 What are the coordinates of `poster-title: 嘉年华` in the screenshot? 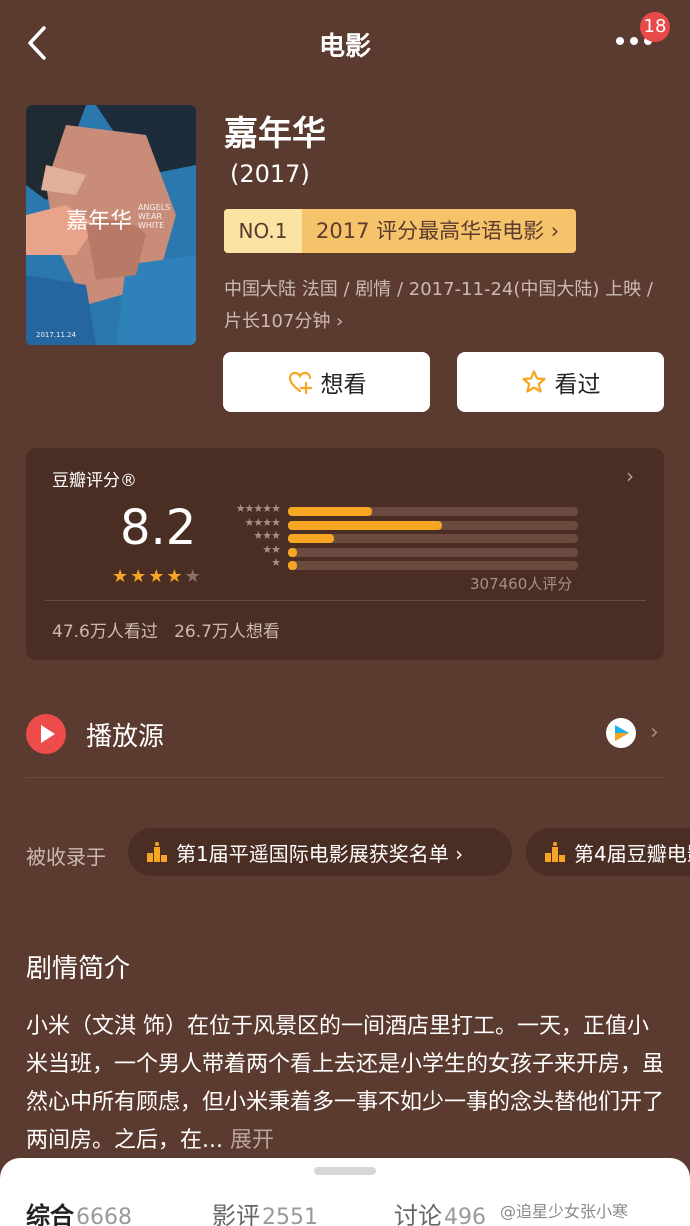 It's located at (99, 221).